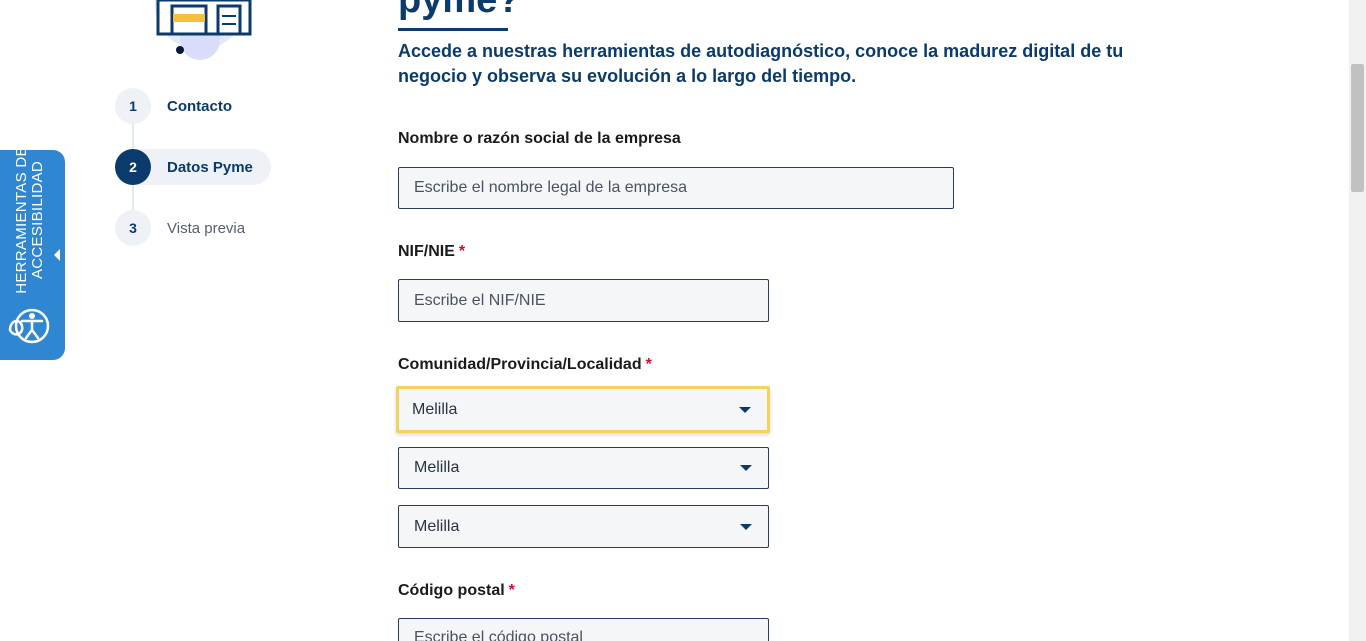 The height and width of the screenshot is (641, 1366). I want to click on locality-select: Melilla, so click(583, 526).